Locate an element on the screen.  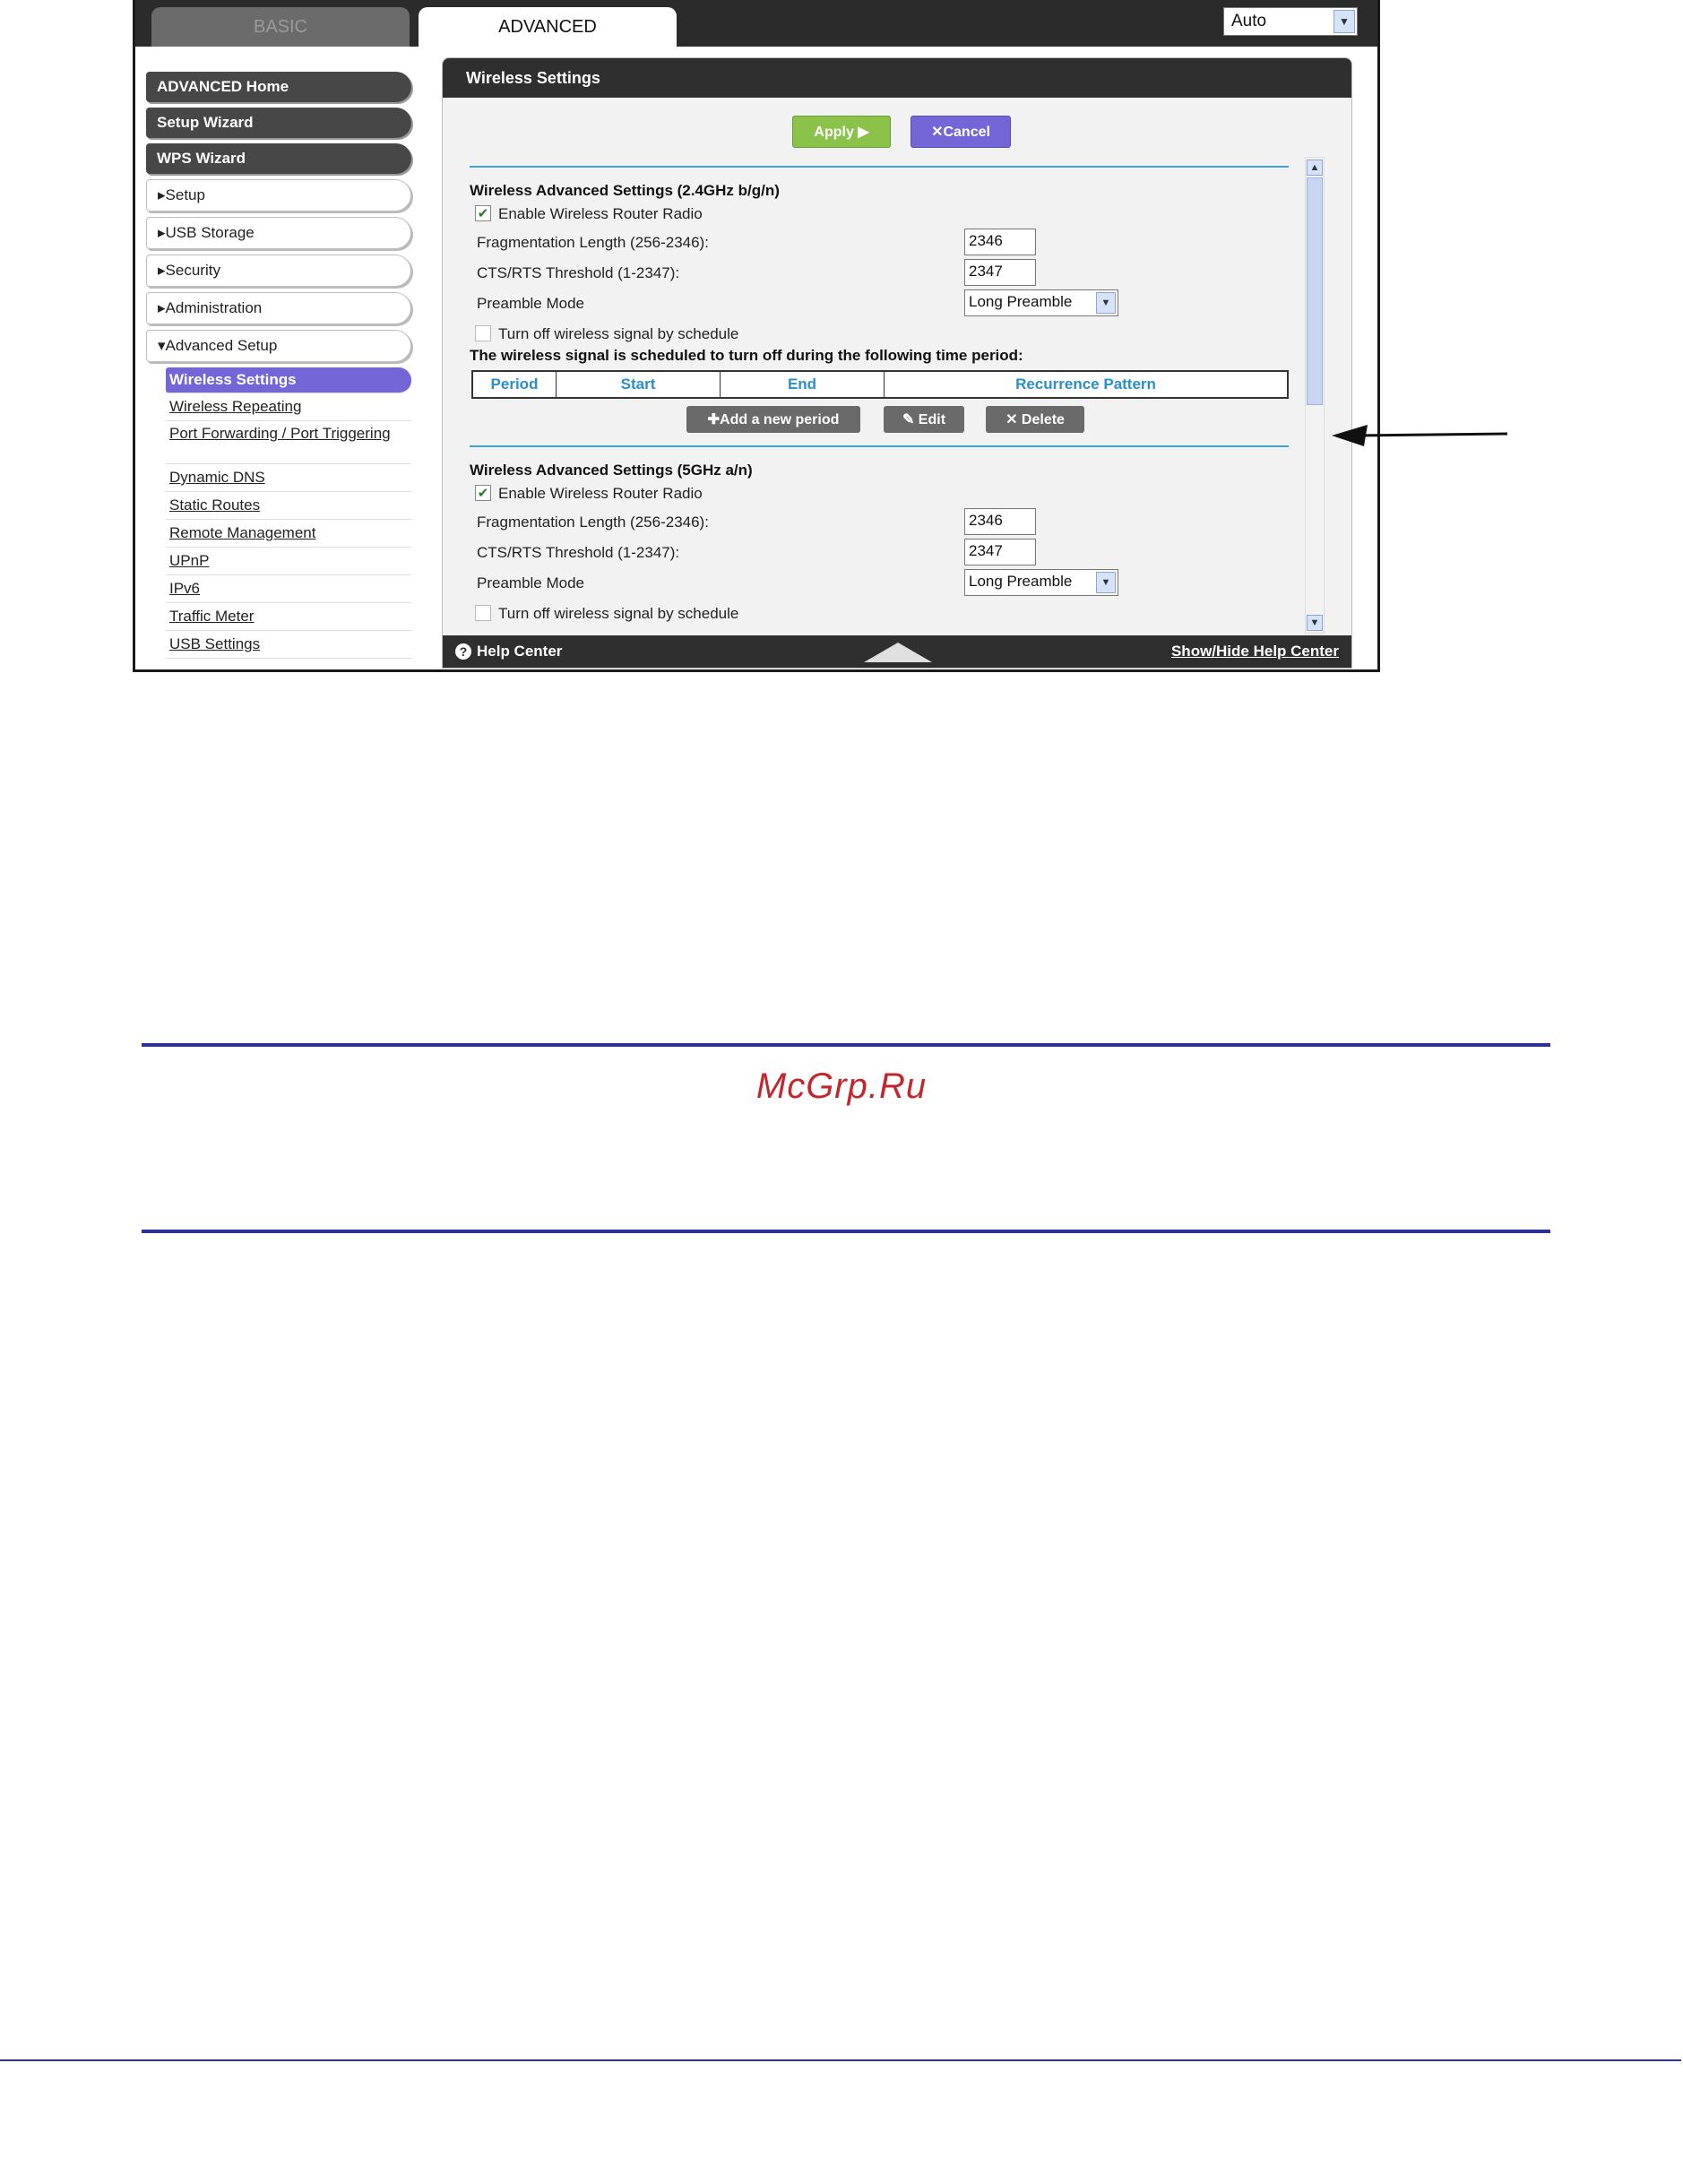
add-period-button: ✚Add a new period is located at coordinates (773, 420).